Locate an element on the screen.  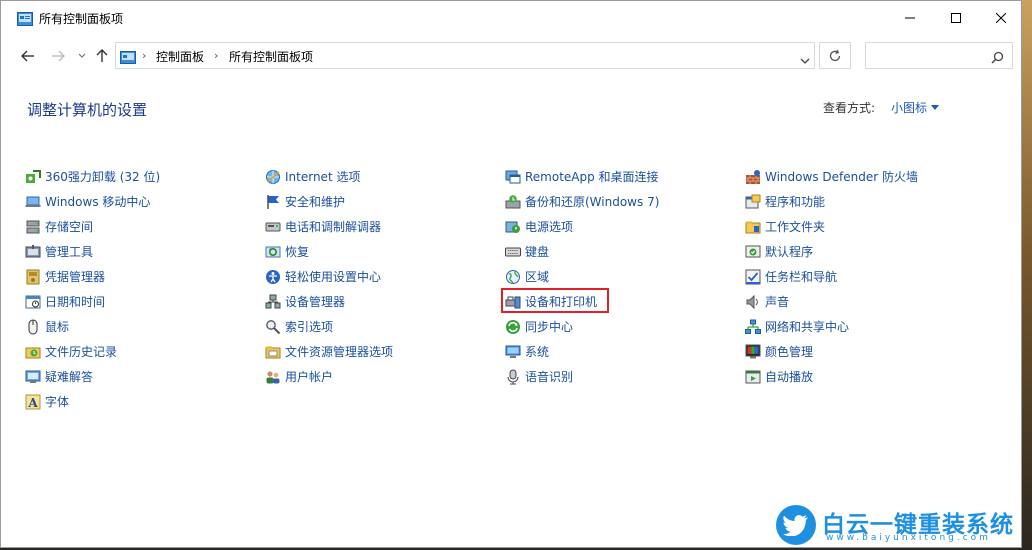
control-panel-item: 恢复 is located at coordinates (329, 251).